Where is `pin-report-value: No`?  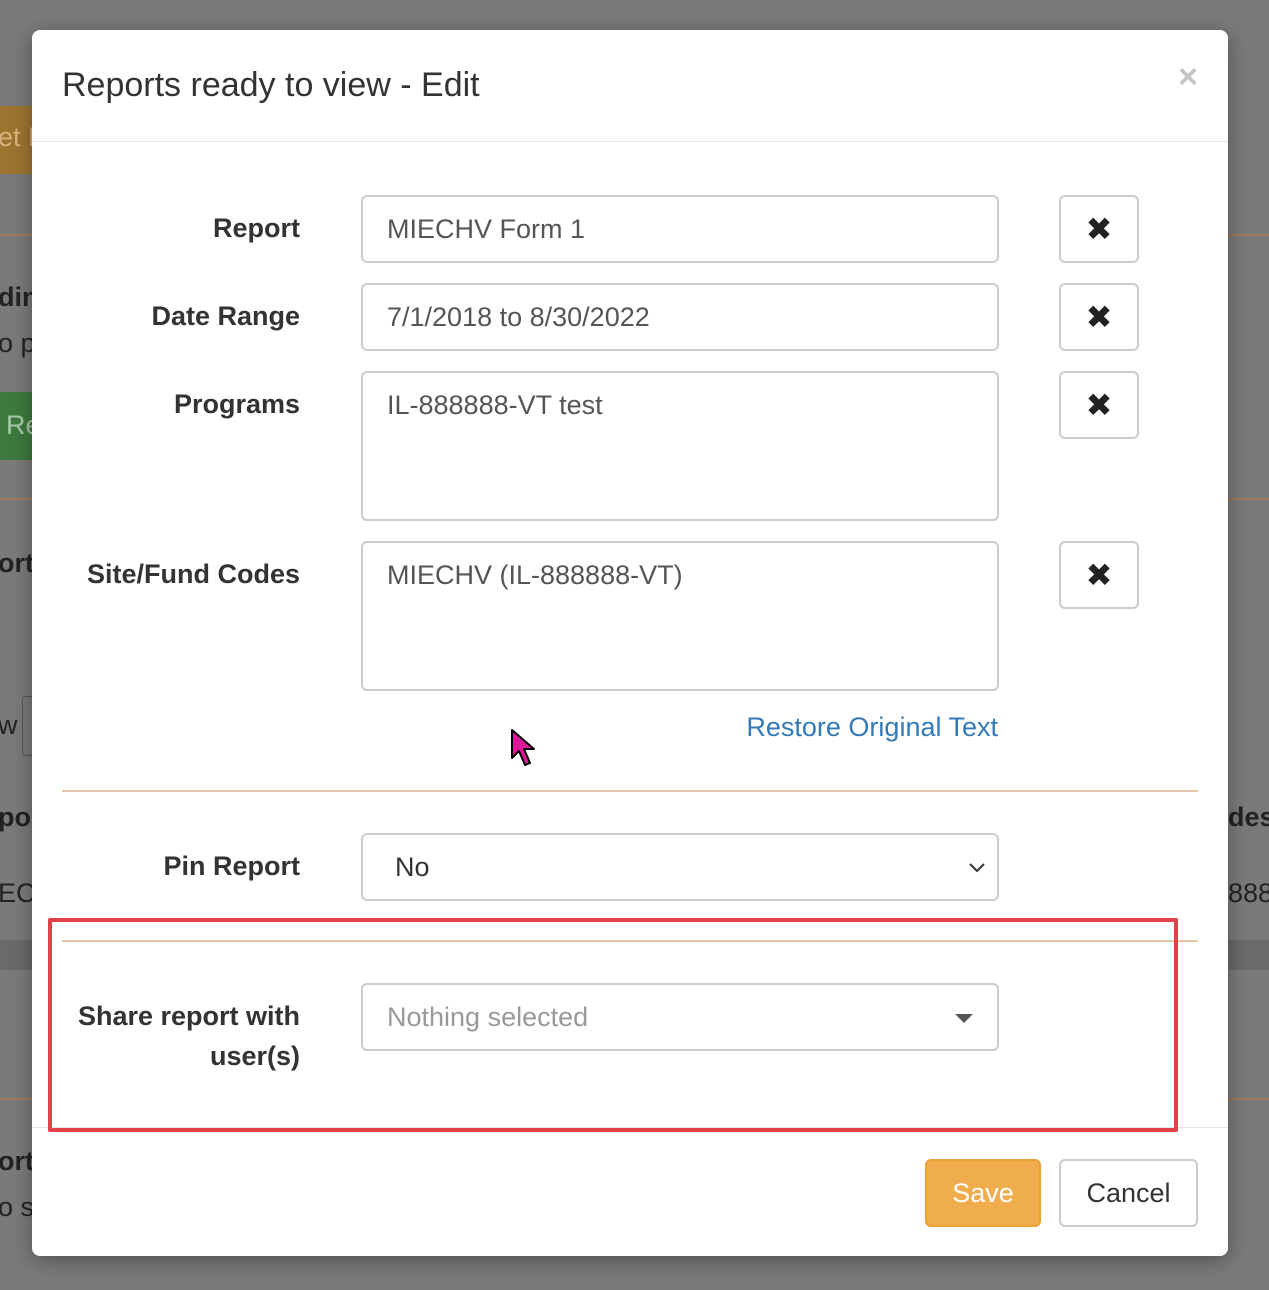 pin-report-value: No is located at coordinates (412, 867).